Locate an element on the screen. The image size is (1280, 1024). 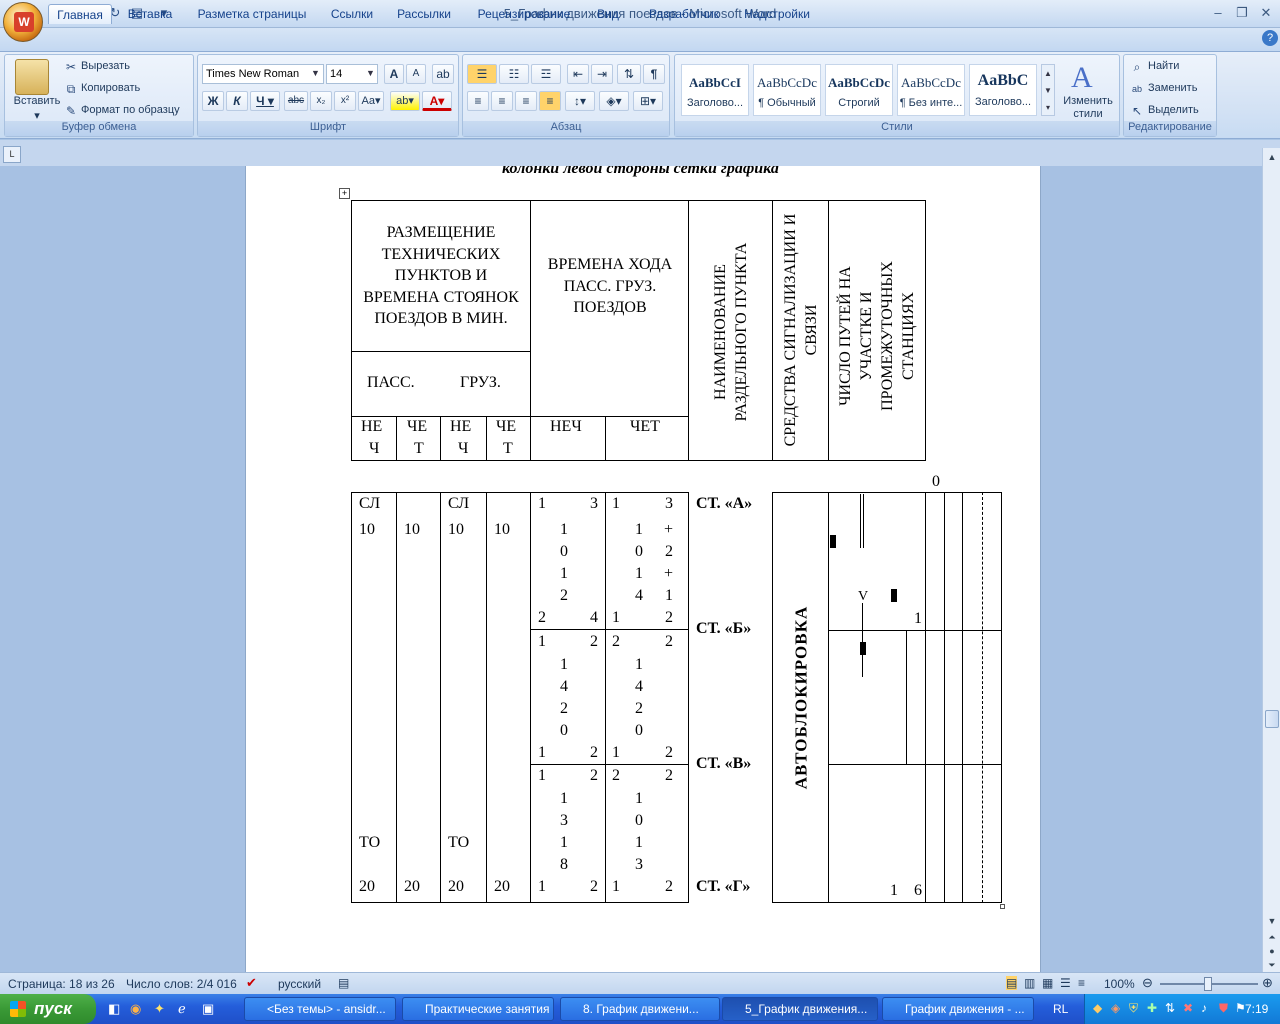
replace-button: Заменить is located at coordinates (1172, 88).